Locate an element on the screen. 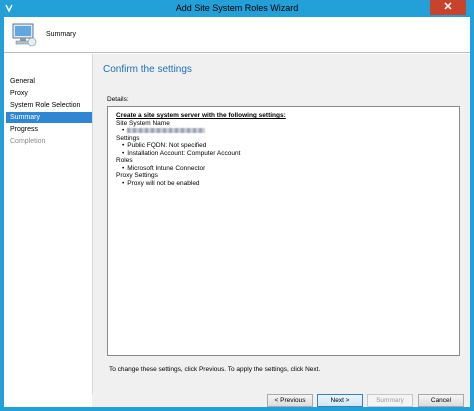 The width and height of the screenshot is (474, 411). page-title: Summary is located at coordinates (61, 34).